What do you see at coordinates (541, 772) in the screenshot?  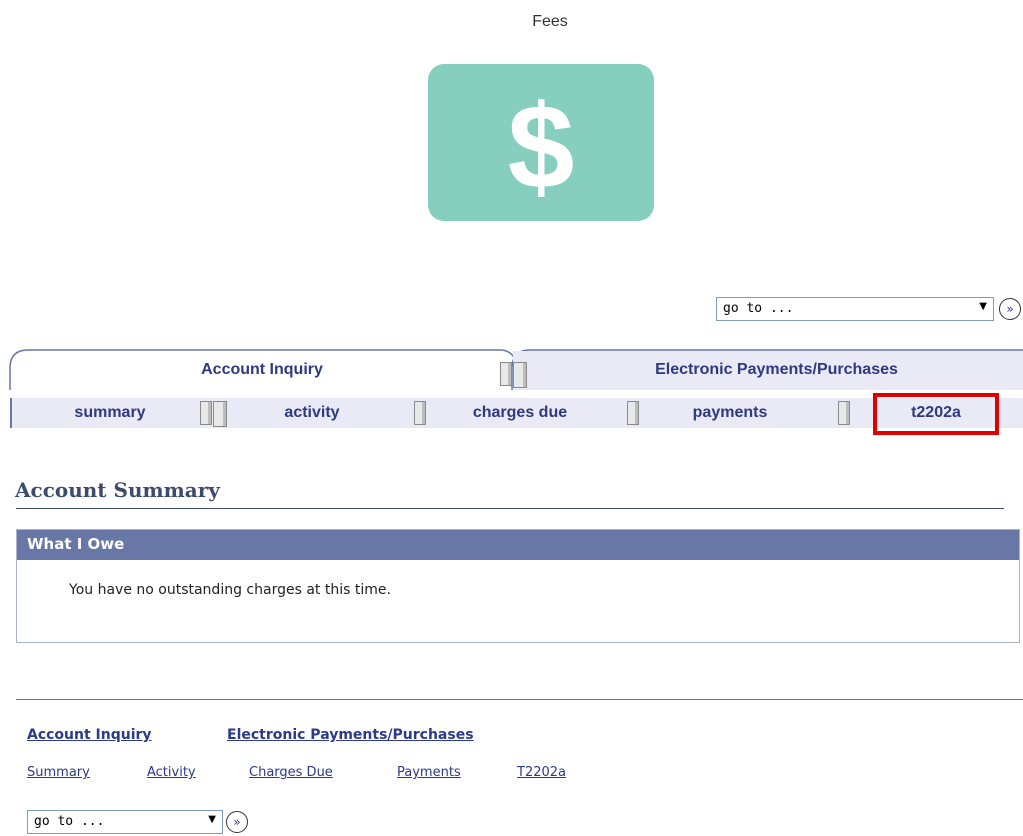 I see `footer-link-t2202a: T2202a` at bounding box center [541, 772].